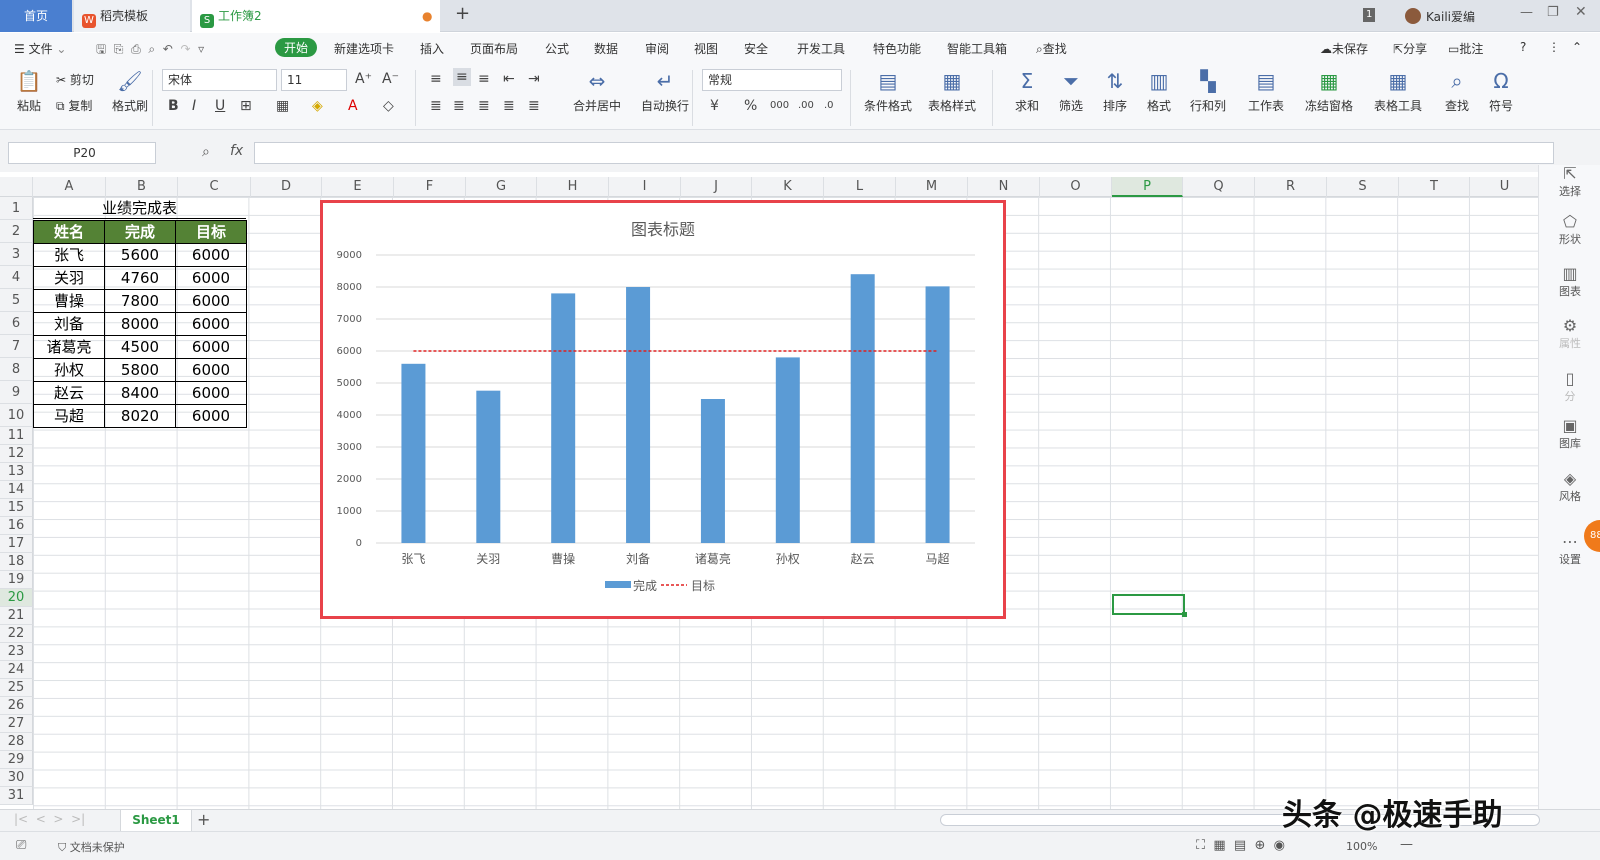 This screenshot has width=1600, height=860. Describe the element at coordinates (29, 91) in the screenshot. I see `paste-button: 📋 粘贴` at that location.